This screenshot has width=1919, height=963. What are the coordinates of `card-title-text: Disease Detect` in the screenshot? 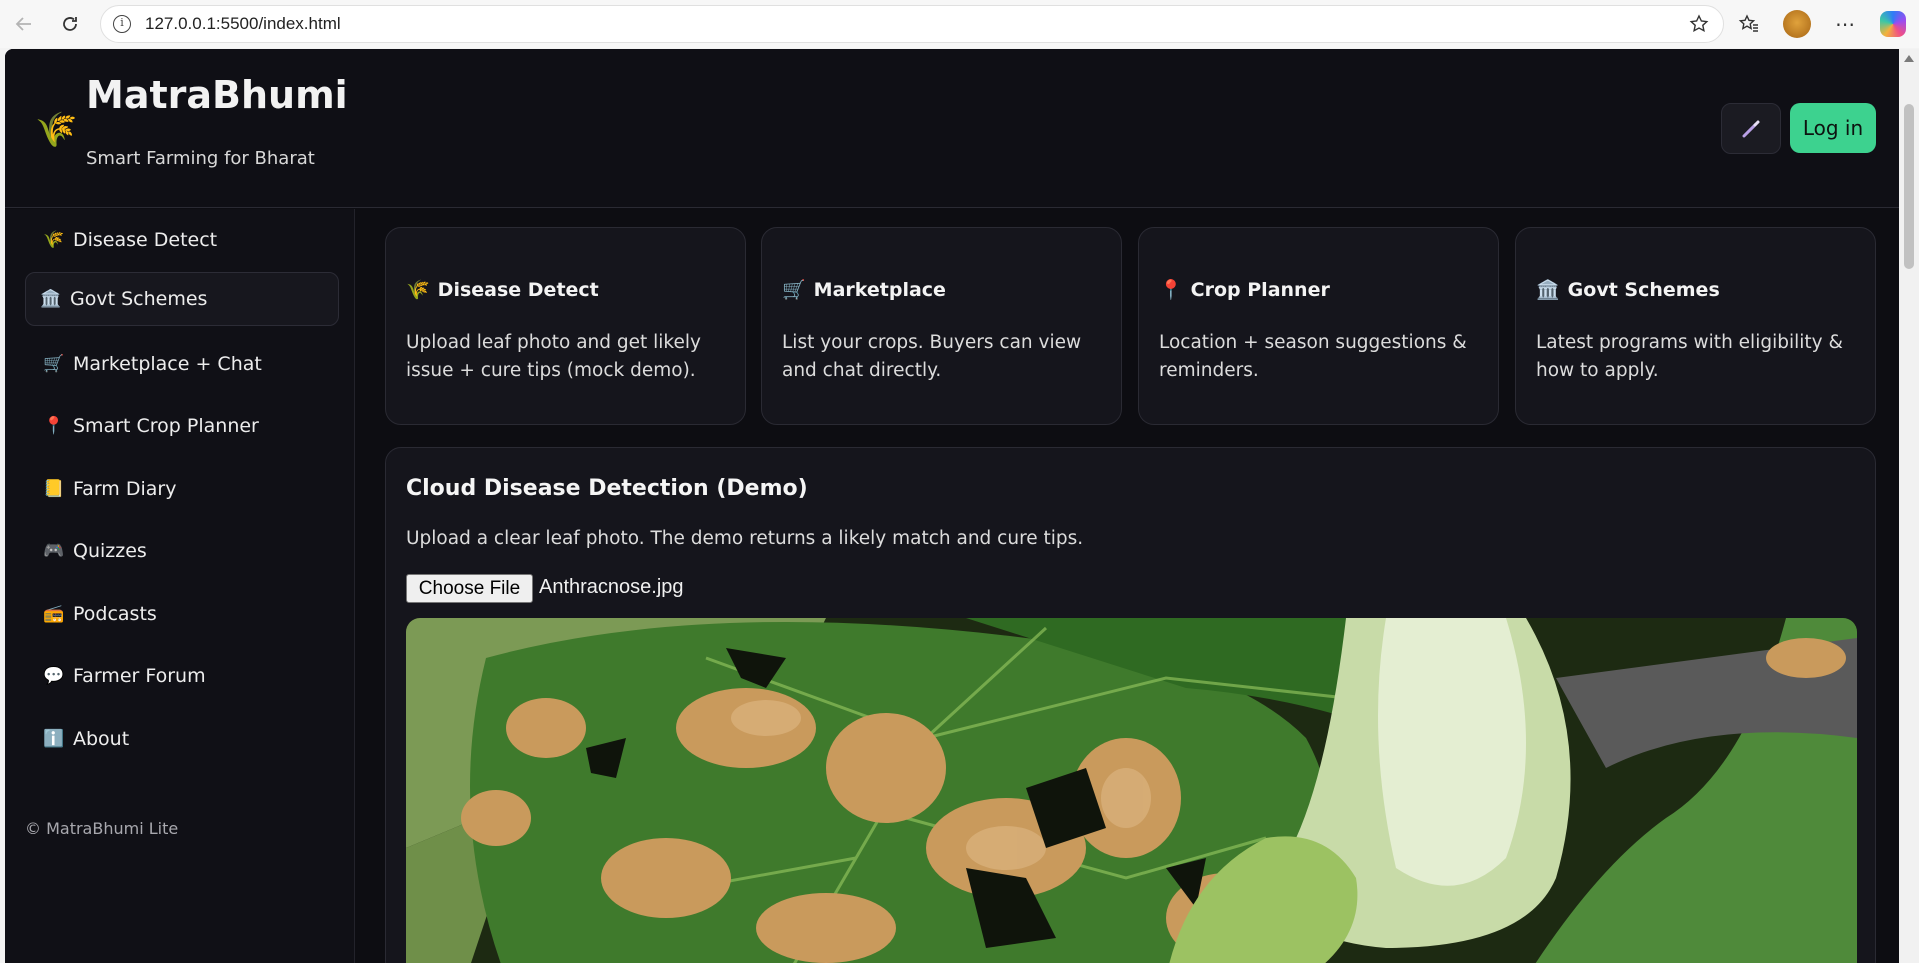 It's located at (518, 289).